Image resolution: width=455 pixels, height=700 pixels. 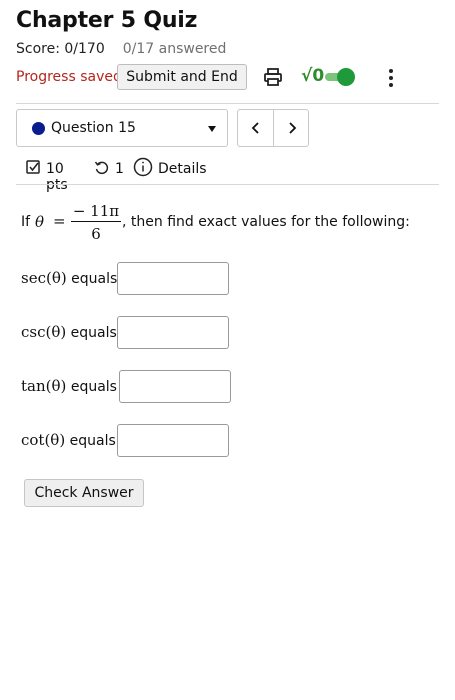 What do you see at coordinates (173, 440) in the screenshot?
I see `cot-answer-input` at bounding box center [173, 440].